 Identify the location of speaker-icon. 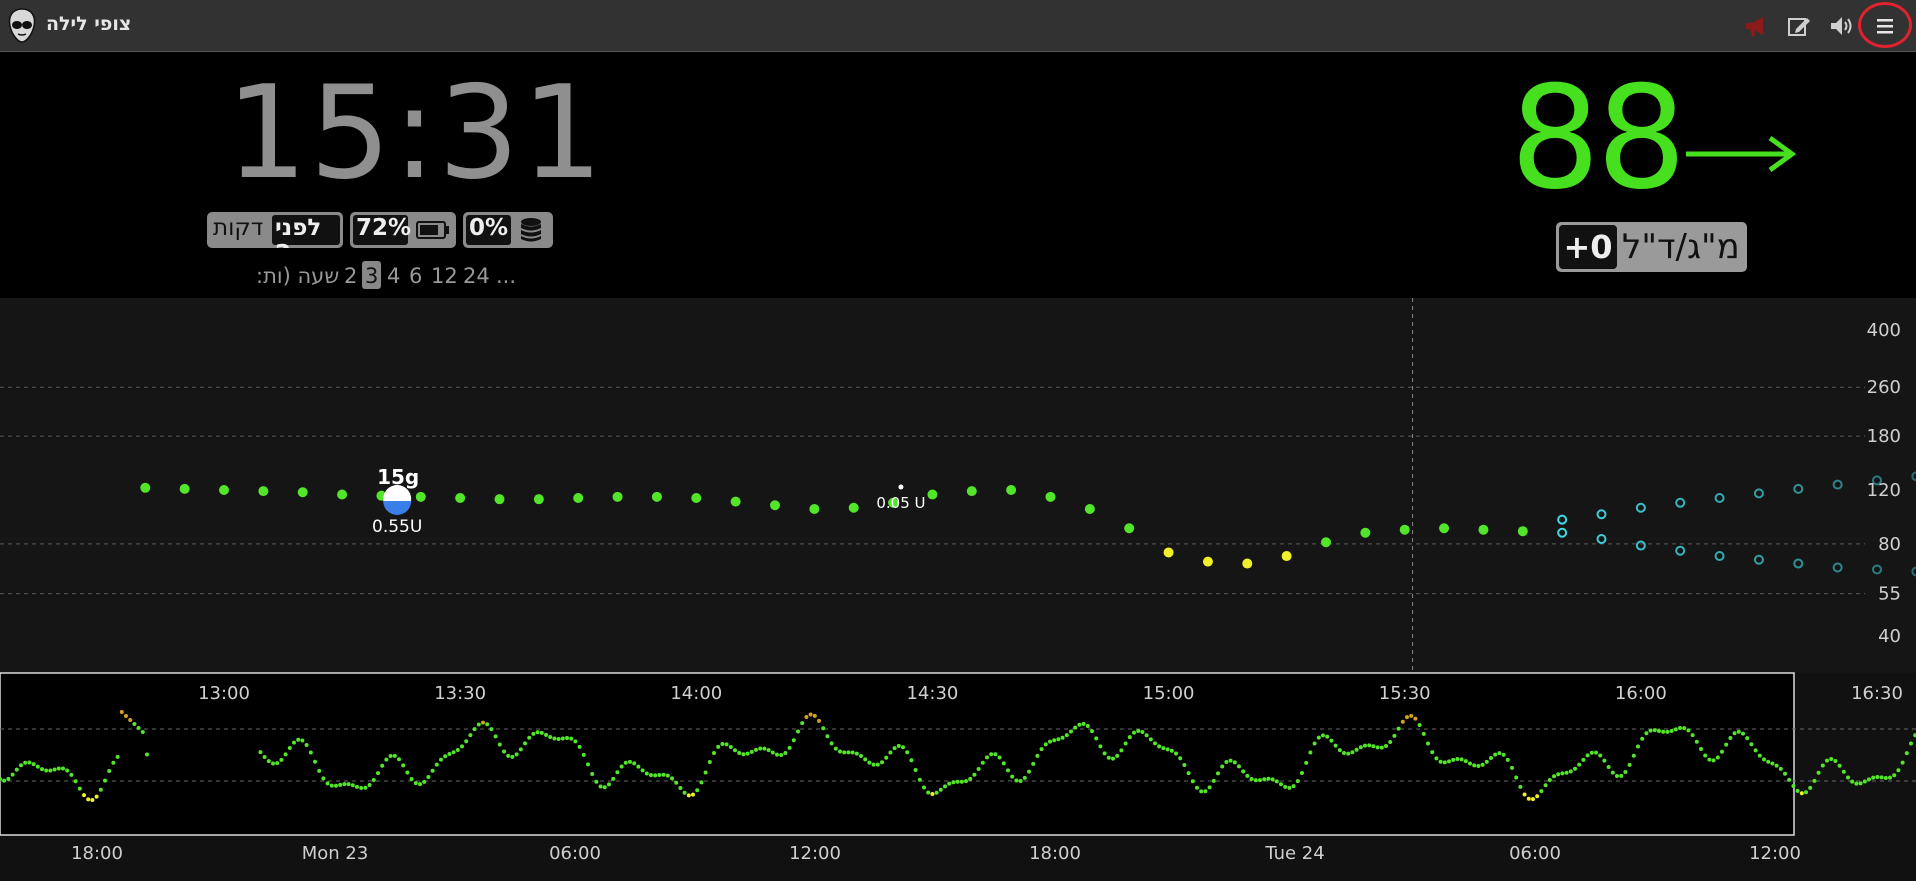
(1841, 26).